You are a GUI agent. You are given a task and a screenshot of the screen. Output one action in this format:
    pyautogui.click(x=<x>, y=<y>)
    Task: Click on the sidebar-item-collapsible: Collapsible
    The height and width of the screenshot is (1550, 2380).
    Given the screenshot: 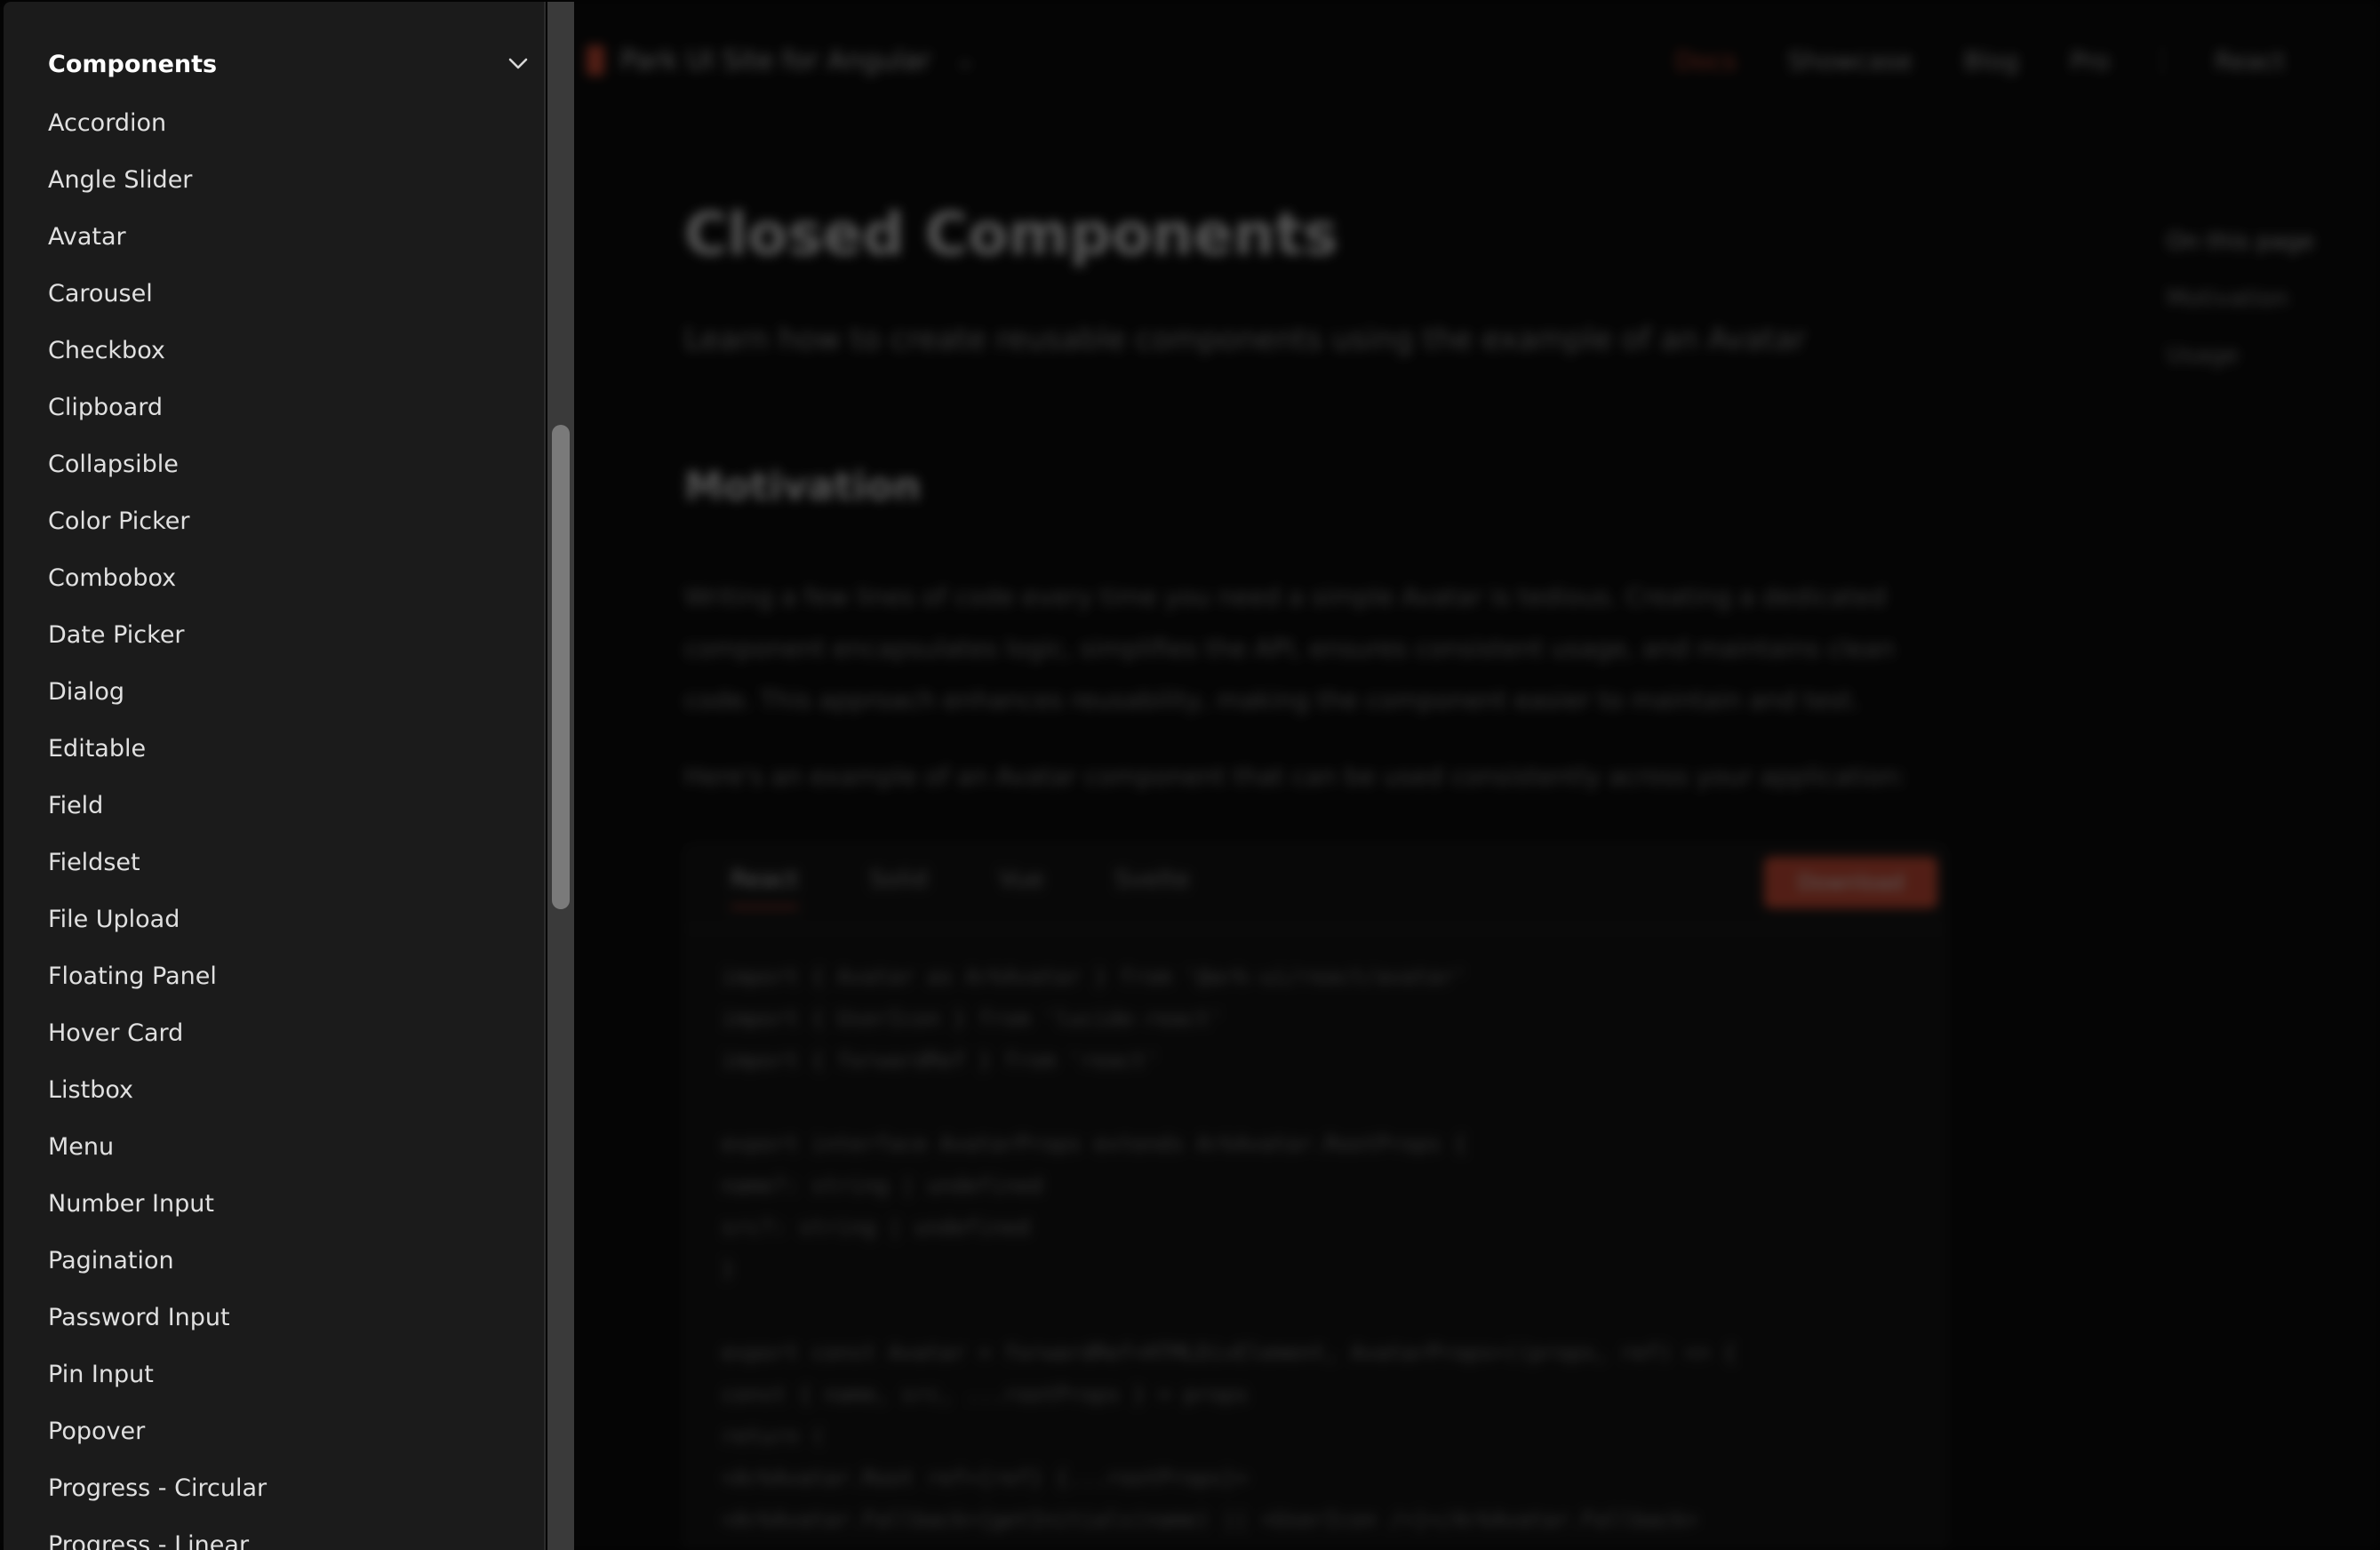 What is the action you would take?
    pyautogui.click(x=157, y=463)
    